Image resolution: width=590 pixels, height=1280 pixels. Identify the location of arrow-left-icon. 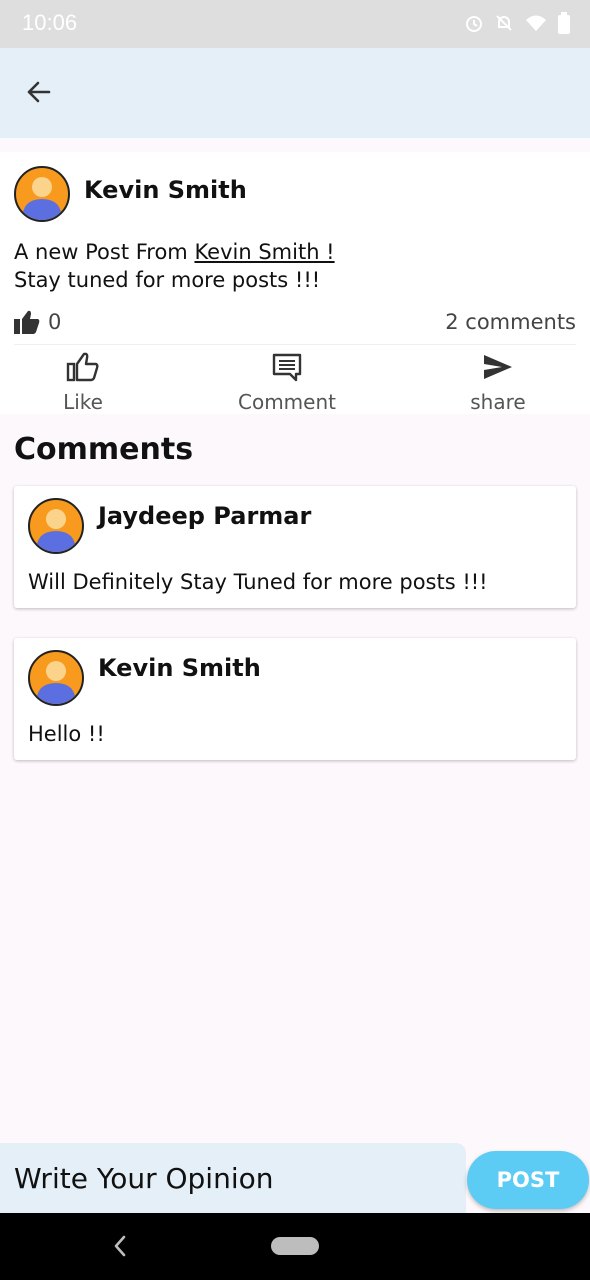
(39, 94).